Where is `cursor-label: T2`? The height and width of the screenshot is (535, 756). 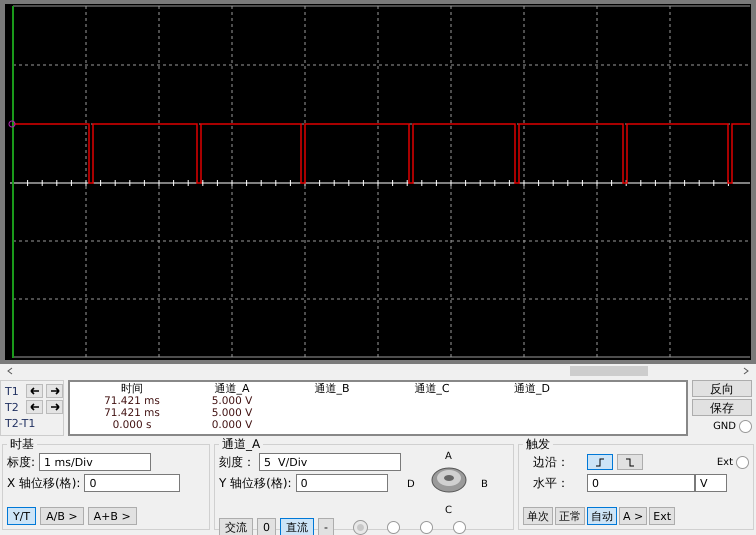
cursor-label: T2 is located at coordinates (12, 407).